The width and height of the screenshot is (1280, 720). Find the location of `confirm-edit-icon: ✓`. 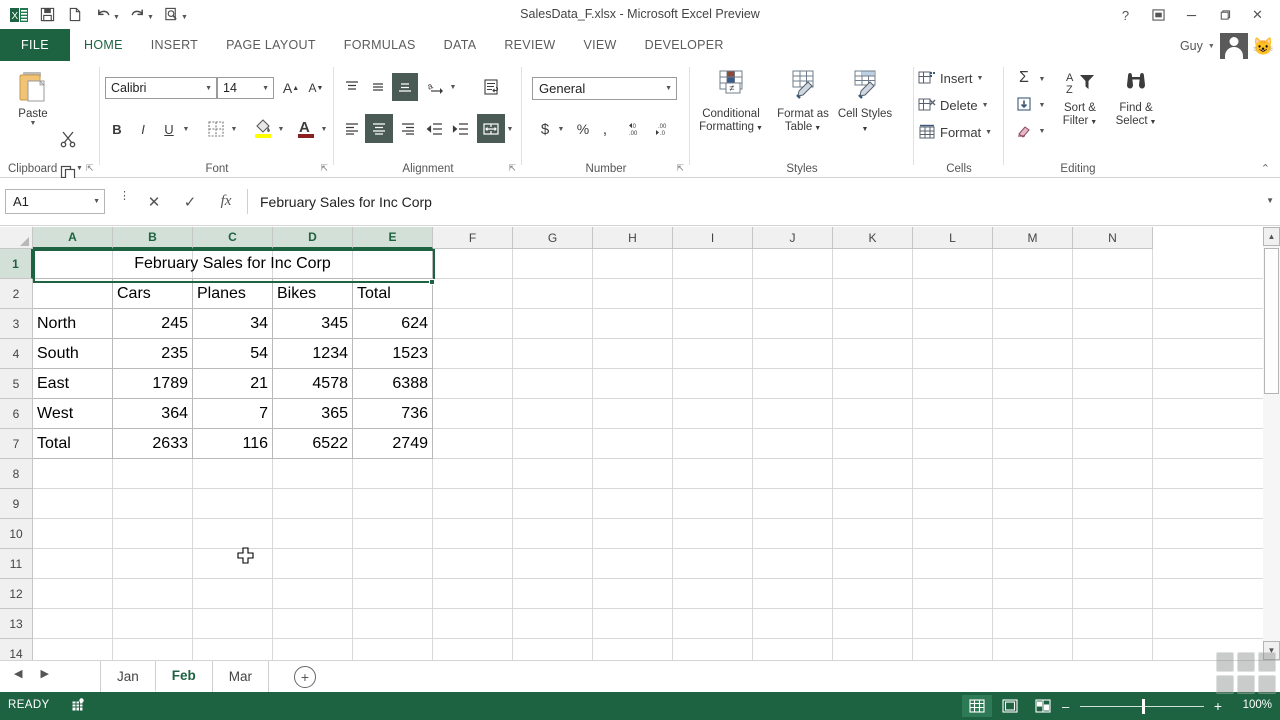

confirm-edit-icon: ✓ is located at coordinates (190, 201).